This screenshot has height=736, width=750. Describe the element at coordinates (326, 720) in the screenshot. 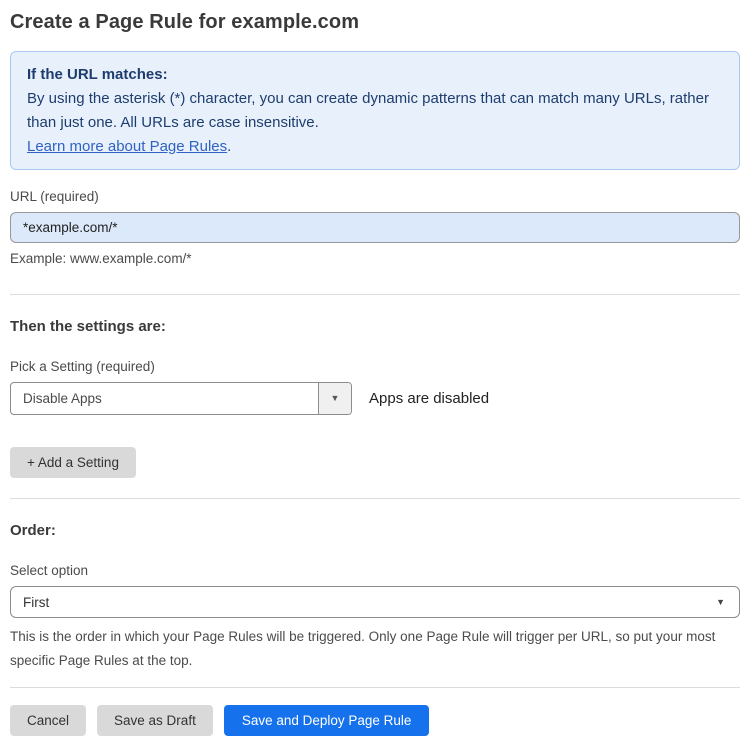

I see `save-and-deploy-button: Save and Deploy Page Rule` at that location.